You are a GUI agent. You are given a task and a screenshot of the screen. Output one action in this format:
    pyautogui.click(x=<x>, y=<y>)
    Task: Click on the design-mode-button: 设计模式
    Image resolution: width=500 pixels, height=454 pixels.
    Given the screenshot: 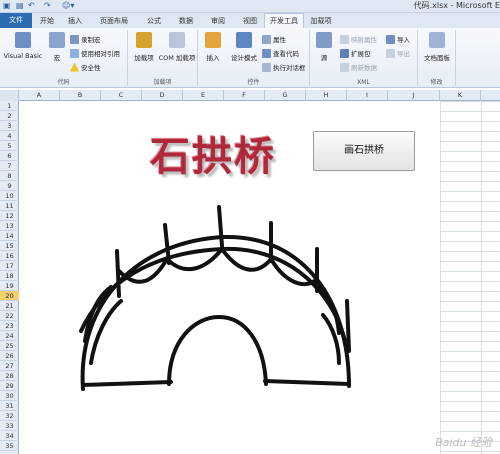 What is the action you would take?
    pyautogui.click(x=244, y=47)
    